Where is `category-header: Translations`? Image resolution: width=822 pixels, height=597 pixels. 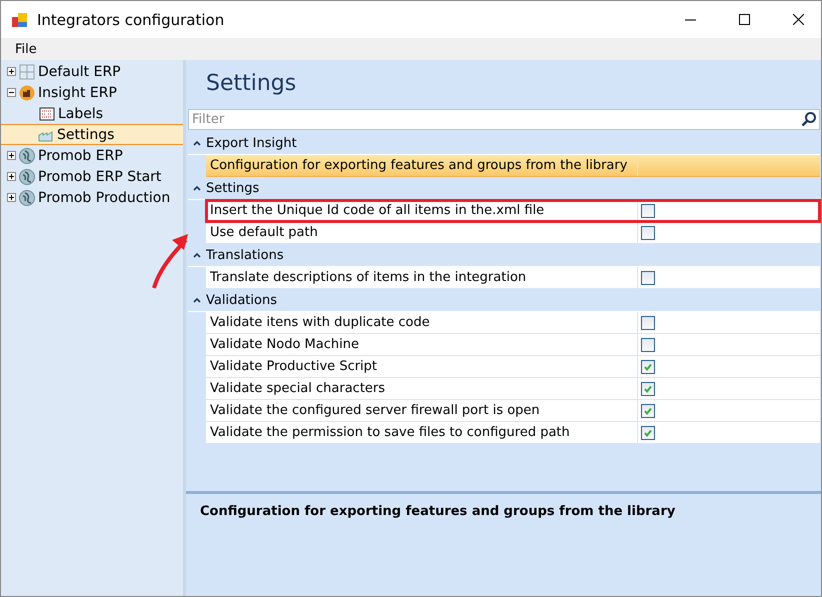
category-header: Translations is located at coordinates (245, 255).